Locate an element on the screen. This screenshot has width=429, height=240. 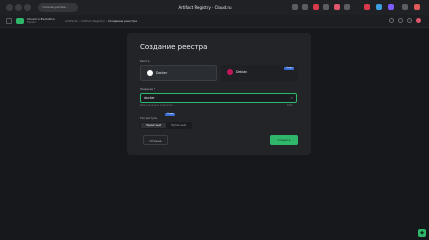
name-input-value: docker is located at coordinates (149, 98).